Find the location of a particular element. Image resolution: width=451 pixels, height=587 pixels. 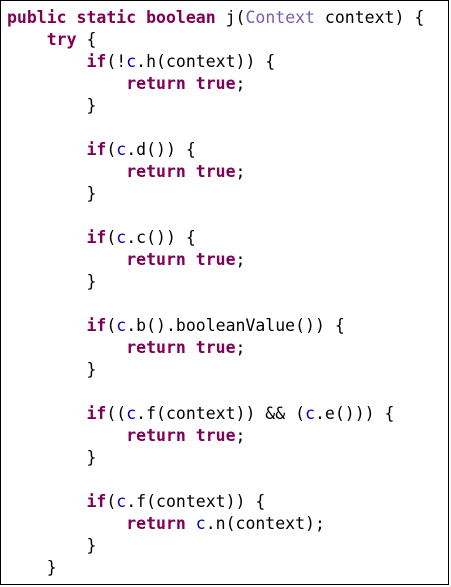

code-text: .d()) { is located at coordinates (161, 149).